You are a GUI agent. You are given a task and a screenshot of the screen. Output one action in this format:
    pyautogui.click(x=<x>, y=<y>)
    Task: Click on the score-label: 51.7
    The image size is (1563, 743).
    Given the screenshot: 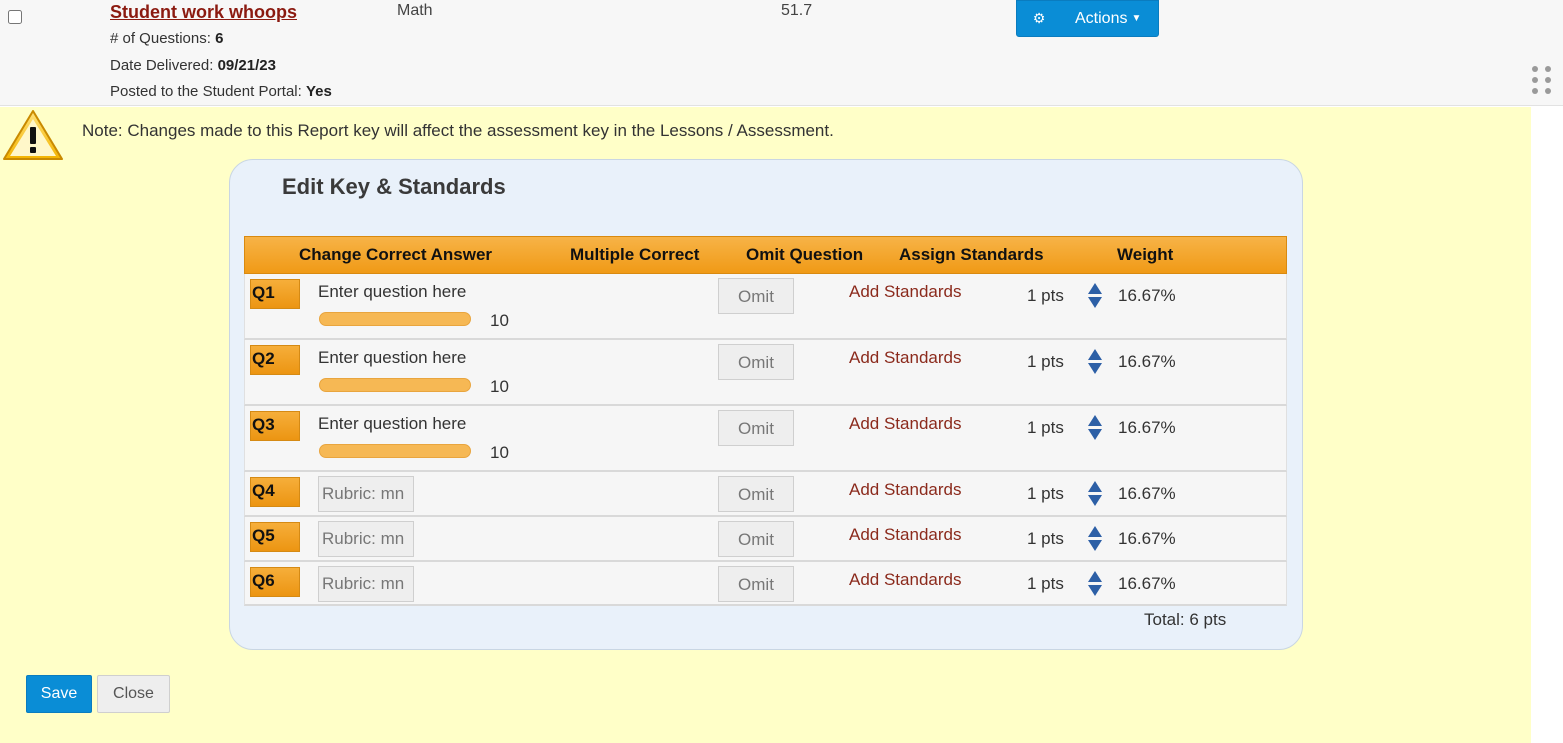 What is the action you would take?
    pyautogui.click(x=797, y=10)
    